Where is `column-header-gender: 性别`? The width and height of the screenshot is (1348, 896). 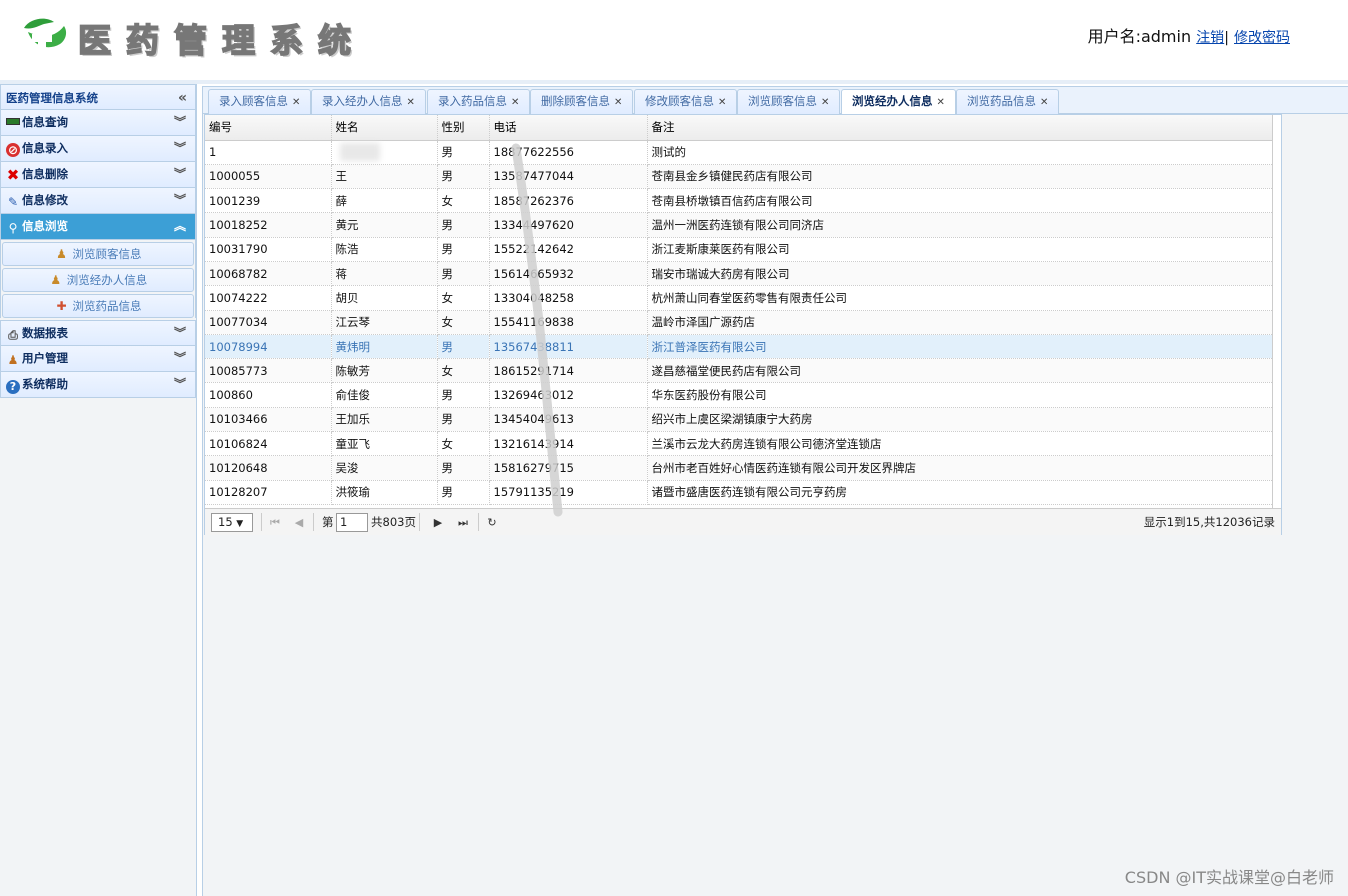 column-header-gender: 性别 is located at coordinates (463, 128).